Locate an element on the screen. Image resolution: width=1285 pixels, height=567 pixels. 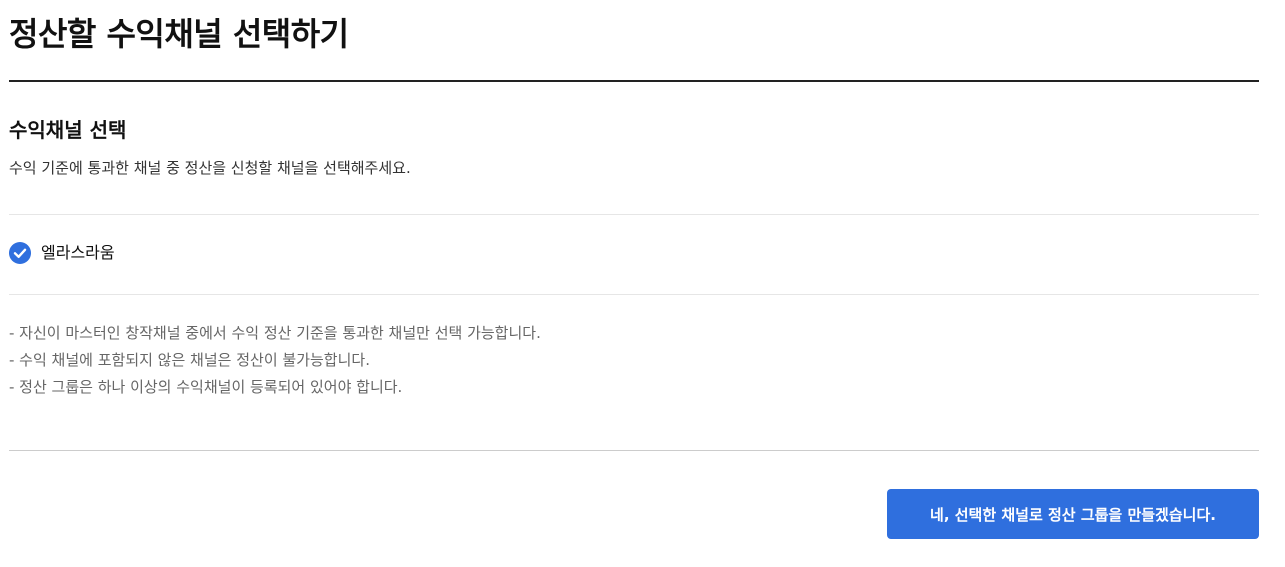
note-item: - 정산 그룹은 하나 이상의 수익채널이 등록되어 있어야 합니다. is located at coordinates (206, 387).